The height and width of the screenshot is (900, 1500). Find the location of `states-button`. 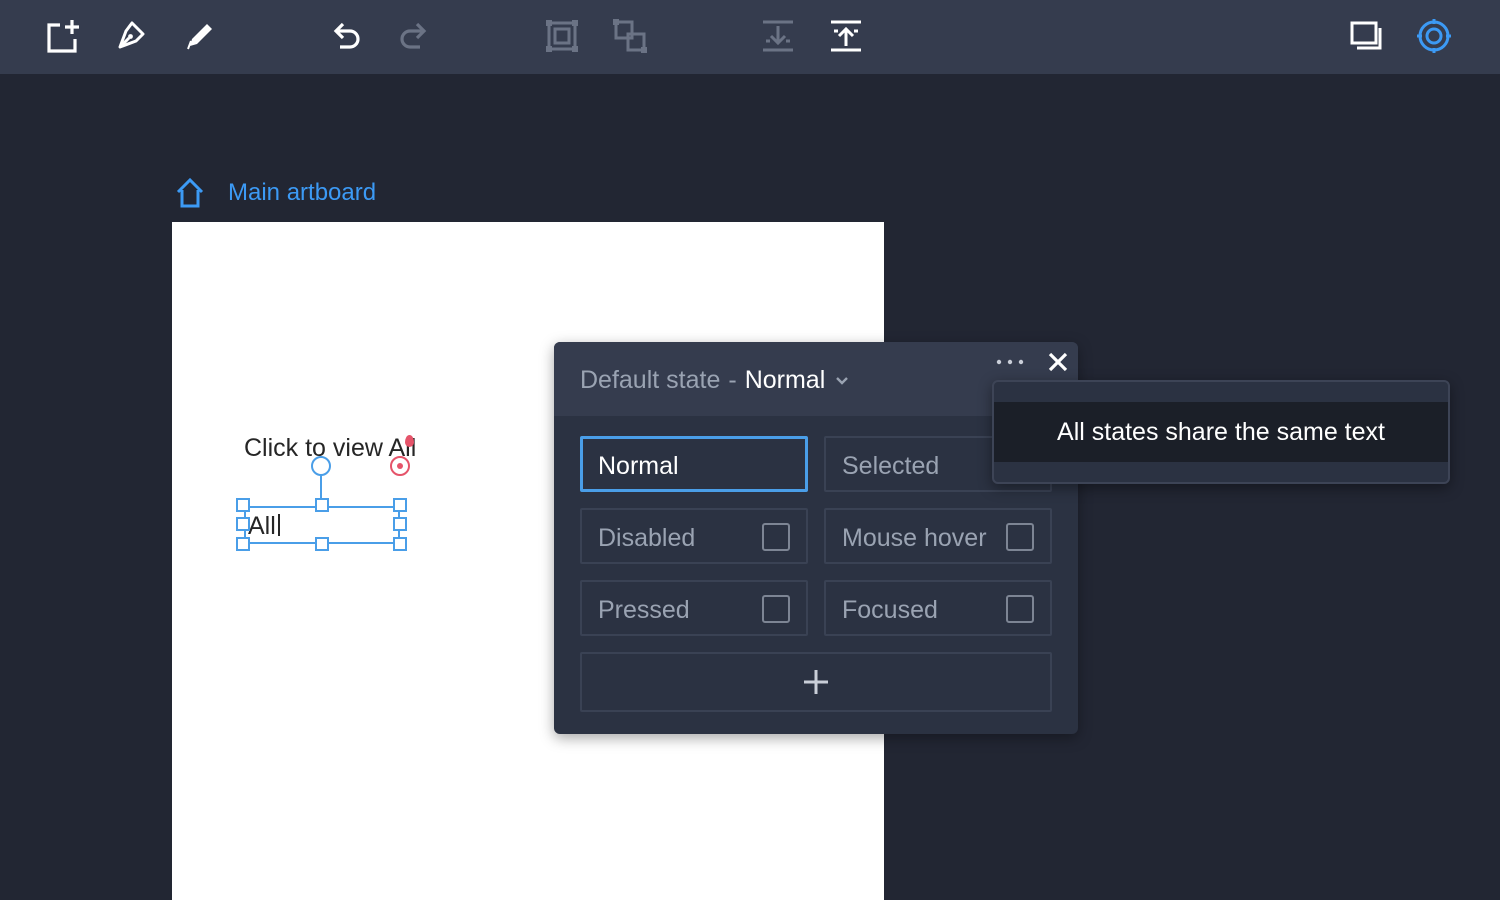

states-button is located at coordinates (1434, 36).